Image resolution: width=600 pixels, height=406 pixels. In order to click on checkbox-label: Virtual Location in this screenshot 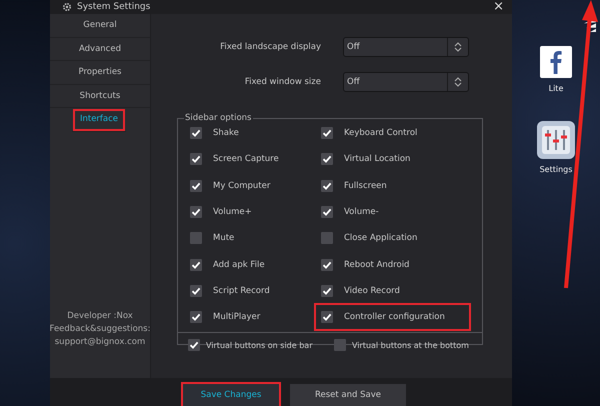, I will do `click(377, 159)`.